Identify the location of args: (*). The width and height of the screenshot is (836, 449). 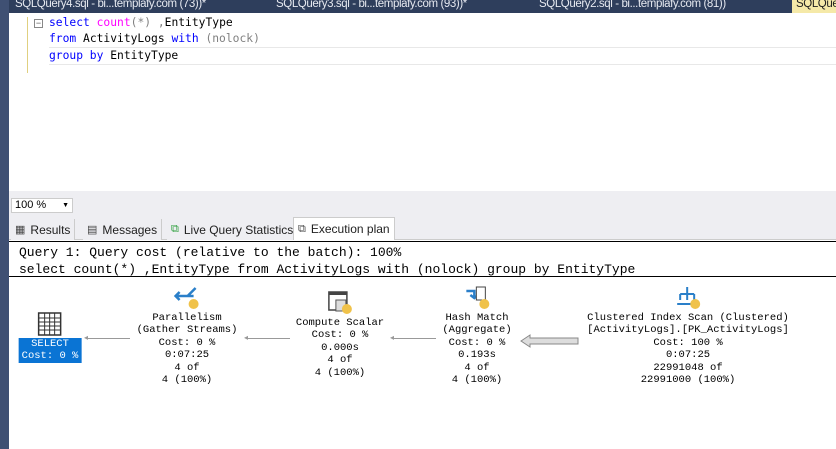
(141, 22).